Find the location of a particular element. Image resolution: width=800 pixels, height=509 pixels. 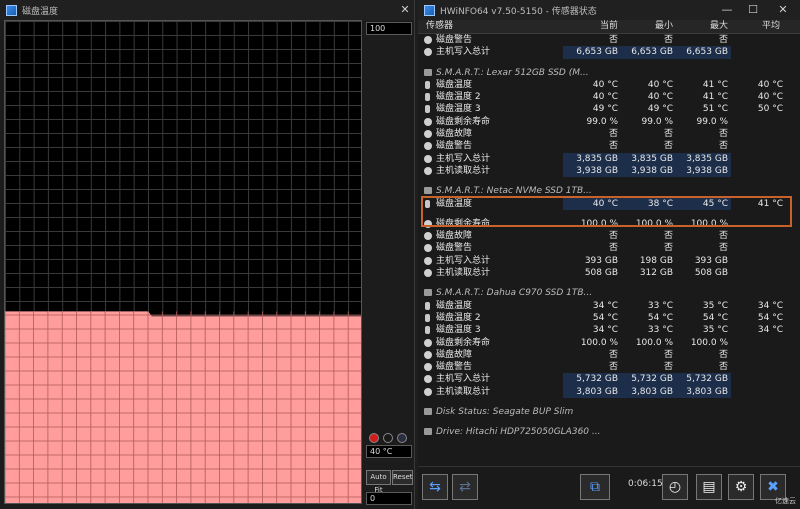

watermark-logo: 亿速云 is located at coordinates (785, 501).